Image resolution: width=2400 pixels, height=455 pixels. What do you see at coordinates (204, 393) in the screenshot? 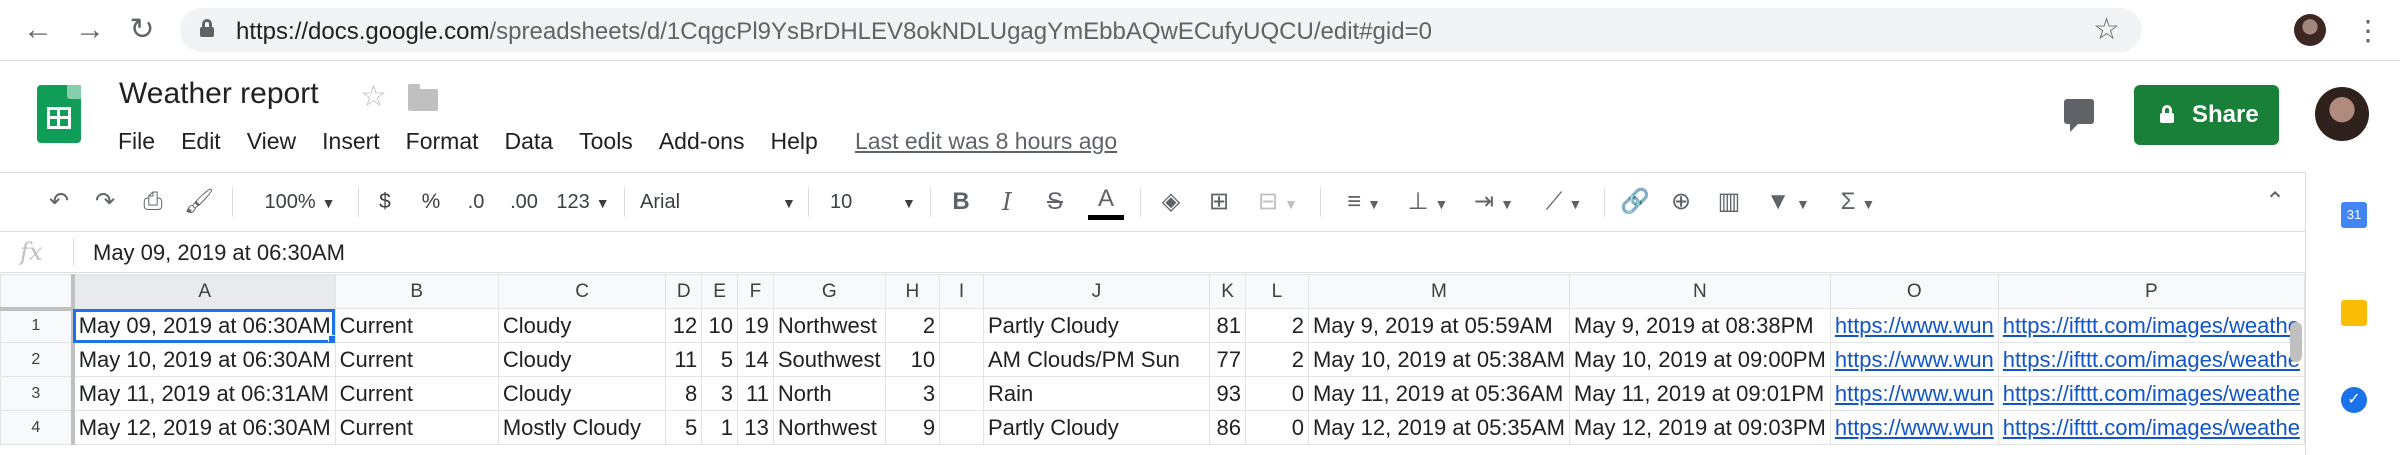
I see `cell: May 11, 2019 at 06:31AM` at bounding box center [204, 393].